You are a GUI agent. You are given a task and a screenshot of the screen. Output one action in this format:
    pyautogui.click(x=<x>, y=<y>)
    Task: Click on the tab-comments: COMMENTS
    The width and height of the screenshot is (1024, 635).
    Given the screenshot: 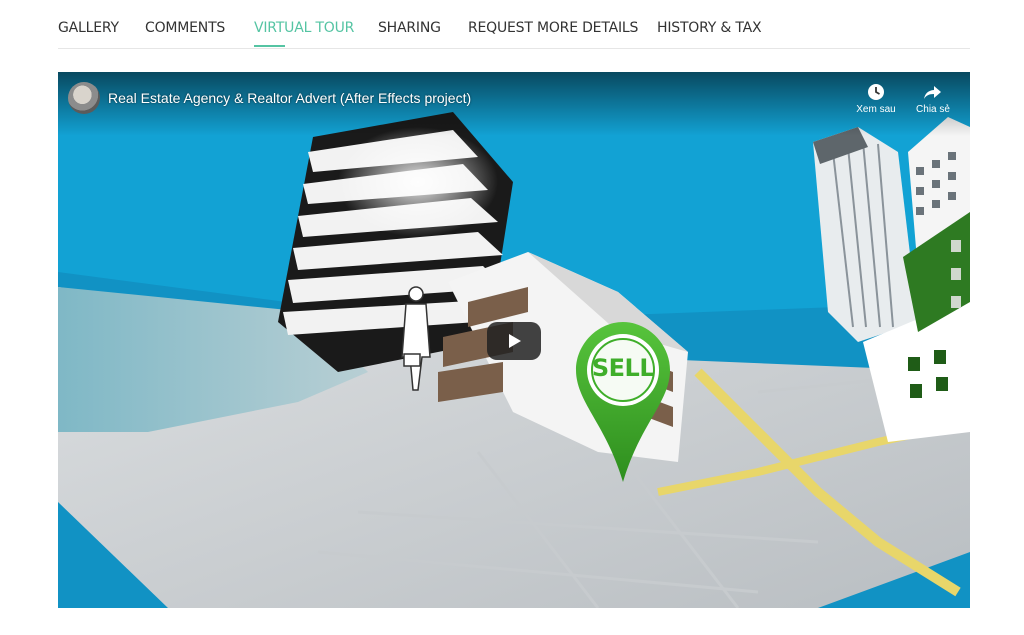 What is the action you would take?
    pyautogui.click(x=185, y=28)
    